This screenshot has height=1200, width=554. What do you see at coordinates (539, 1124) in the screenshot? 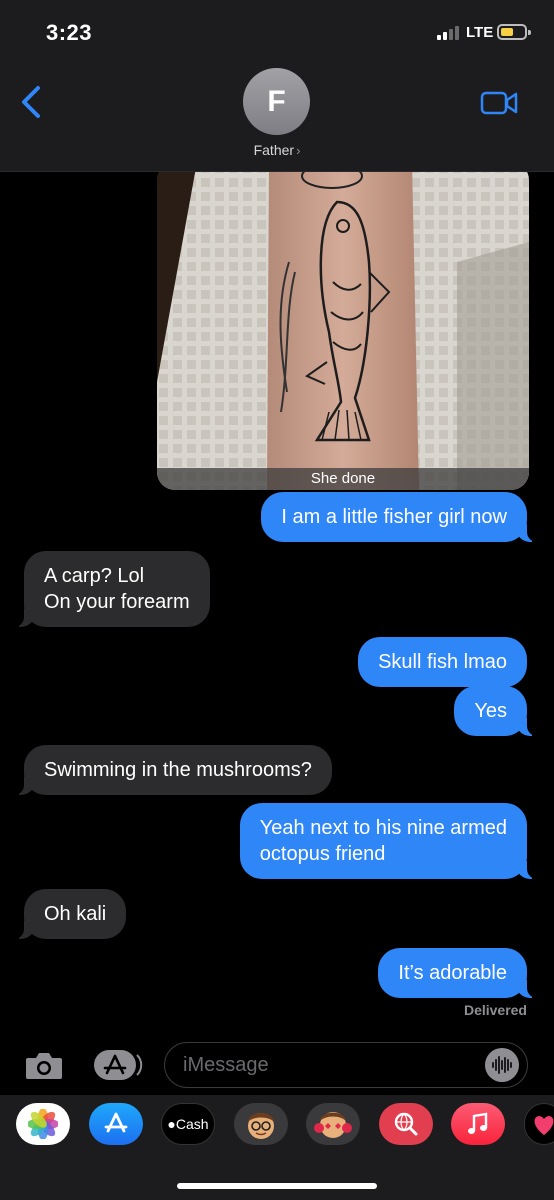
I see `digital-touch-icon` at bounding box center [539, 1124].